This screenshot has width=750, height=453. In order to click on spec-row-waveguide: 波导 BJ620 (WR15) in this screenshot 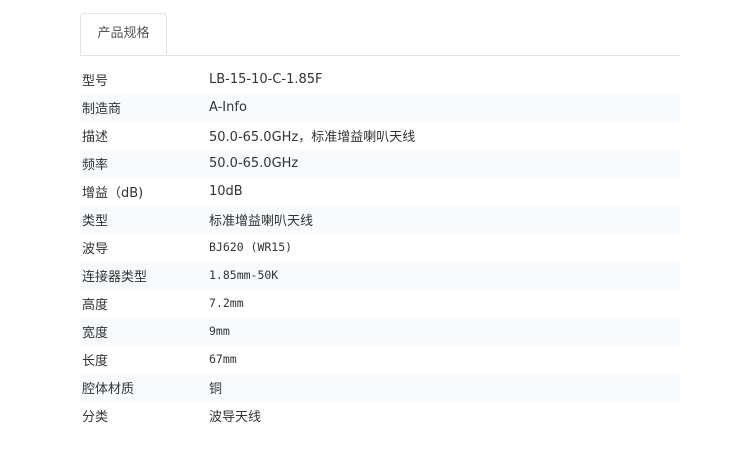, I will do `click(380, 247)`.